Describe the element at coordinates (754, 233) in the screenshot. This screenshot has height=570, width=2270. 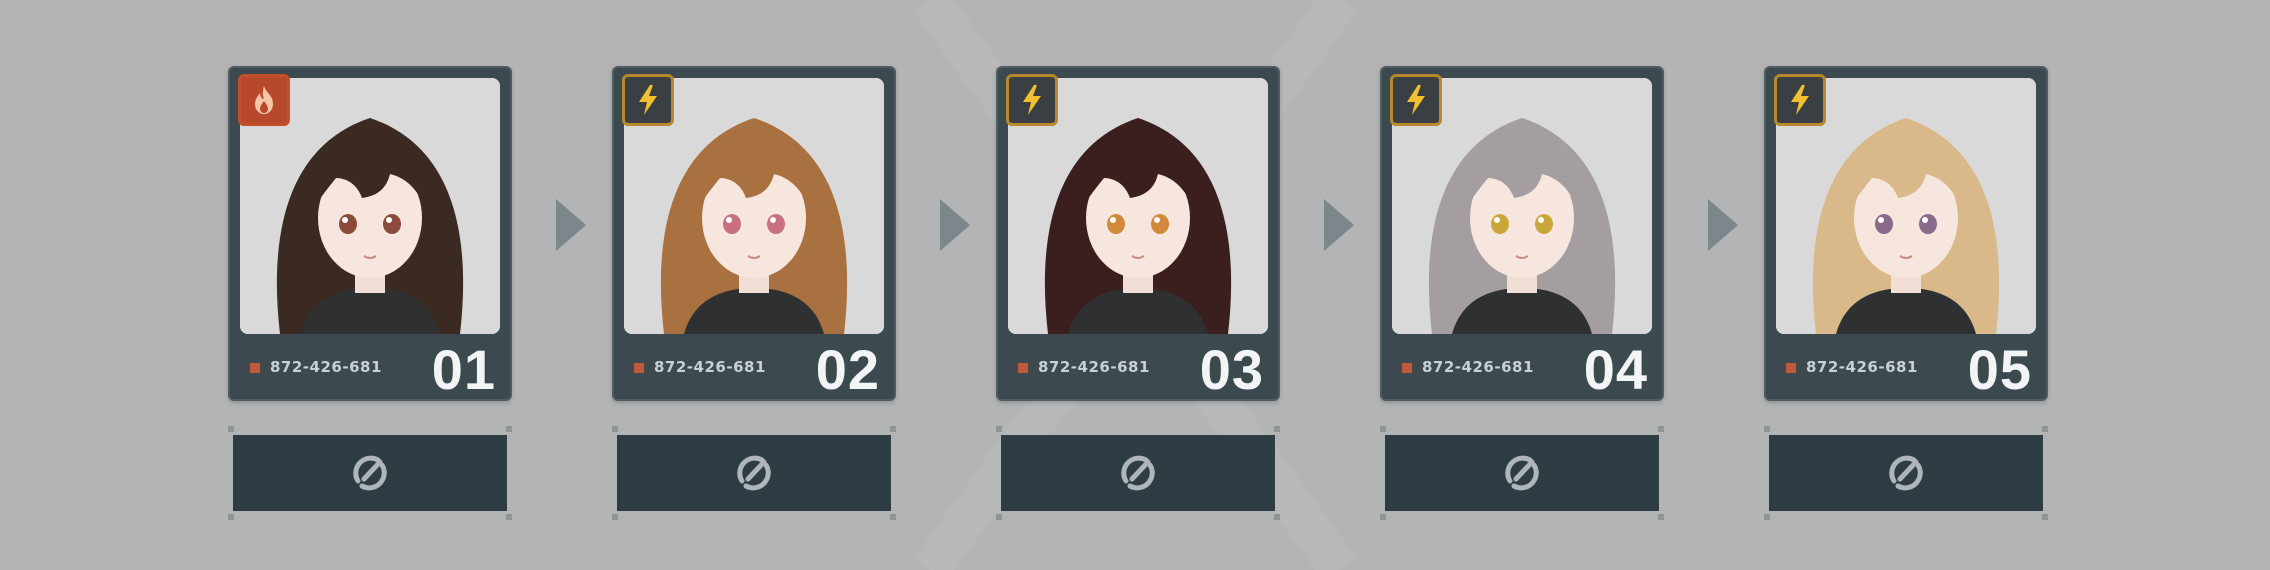
I see `character-card: 872-426-681 02` at that location.